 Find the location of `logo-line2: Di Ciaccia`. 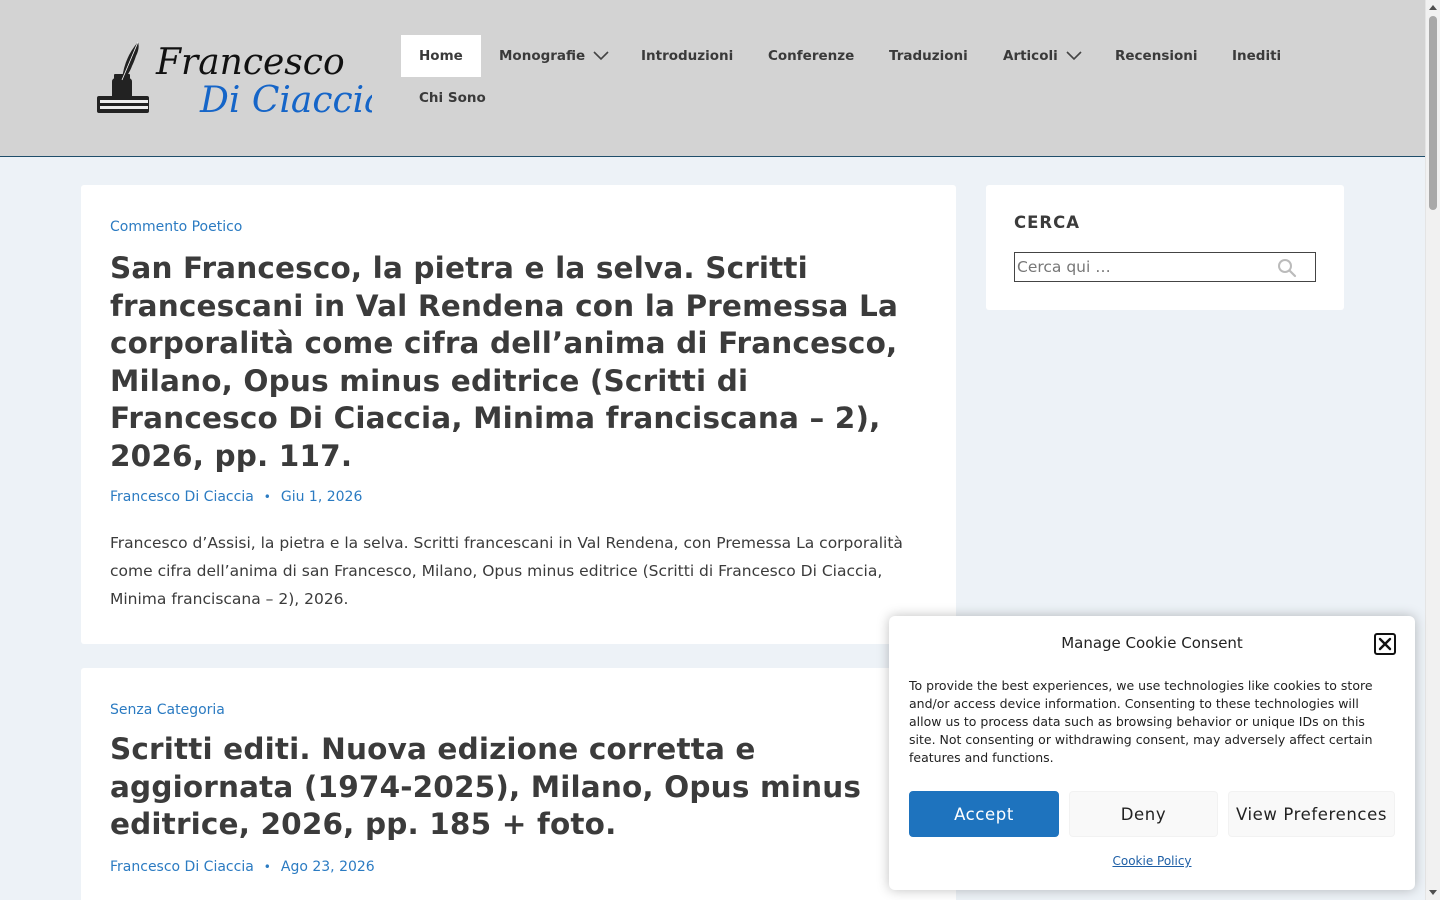

logo-line2: Di Ciaccia is located at coordinates (285, 99).